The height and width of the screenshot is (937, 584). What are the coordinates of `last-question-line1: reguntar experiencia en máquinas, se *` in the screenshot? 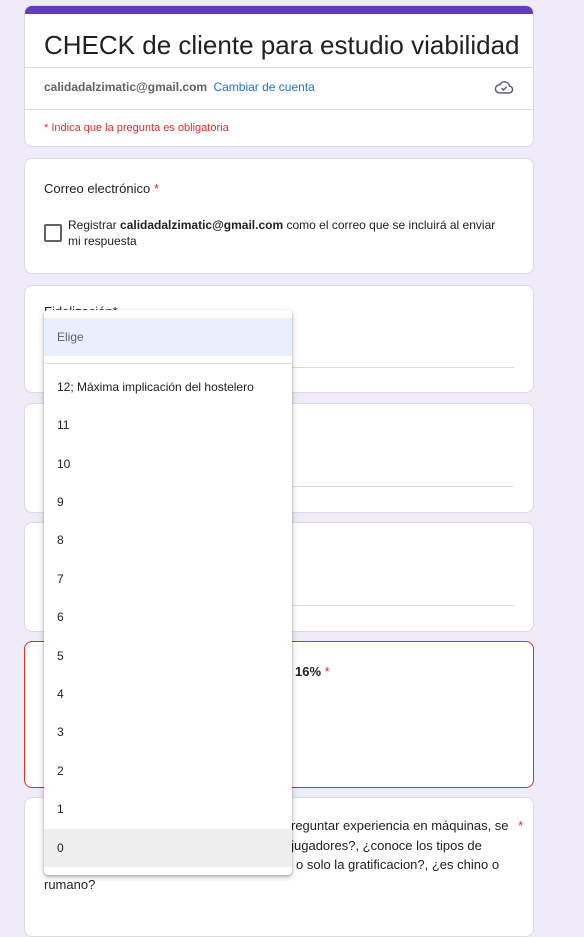 It's located at (407, 825).